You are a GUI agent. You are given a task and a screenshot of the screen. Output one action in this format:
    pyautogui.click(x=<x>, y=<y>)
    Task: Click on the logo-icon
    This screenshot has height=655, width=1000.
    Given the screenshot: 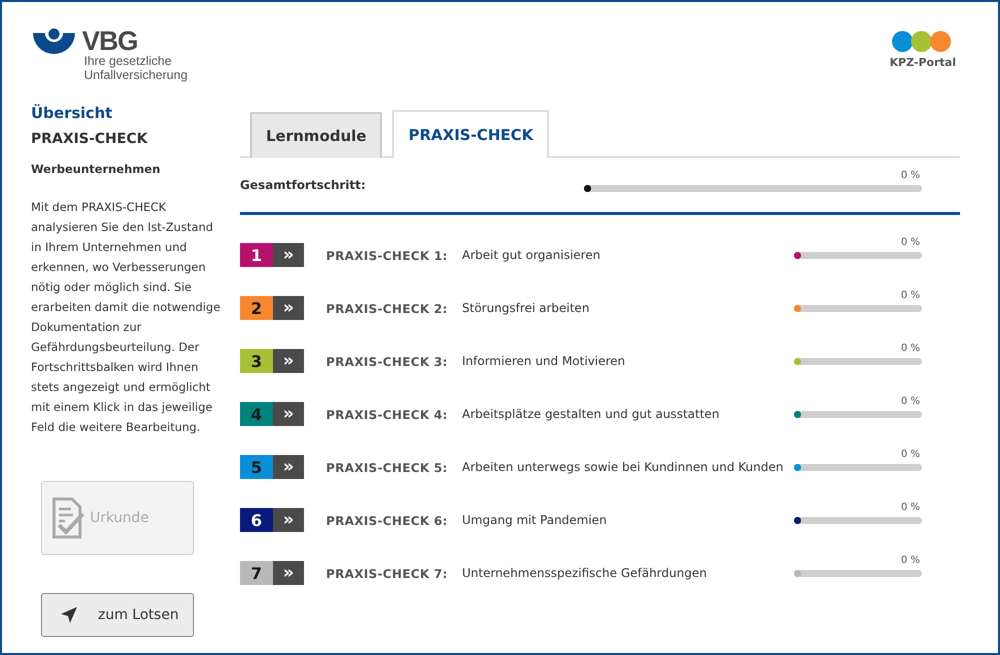 What is the action you would take?
    pyautogui.click(x=54, y=42)
    